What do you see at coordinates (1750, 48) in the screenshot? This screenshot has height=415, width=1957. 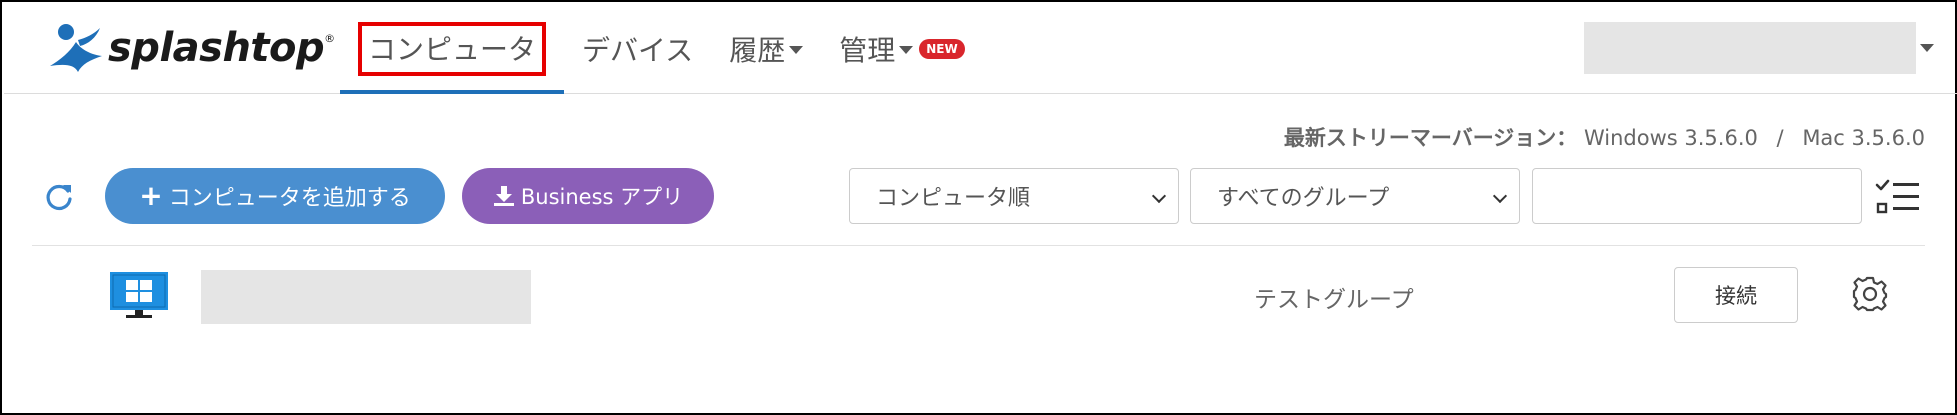 I see `account-menu` at bounding box center [1750, 48].